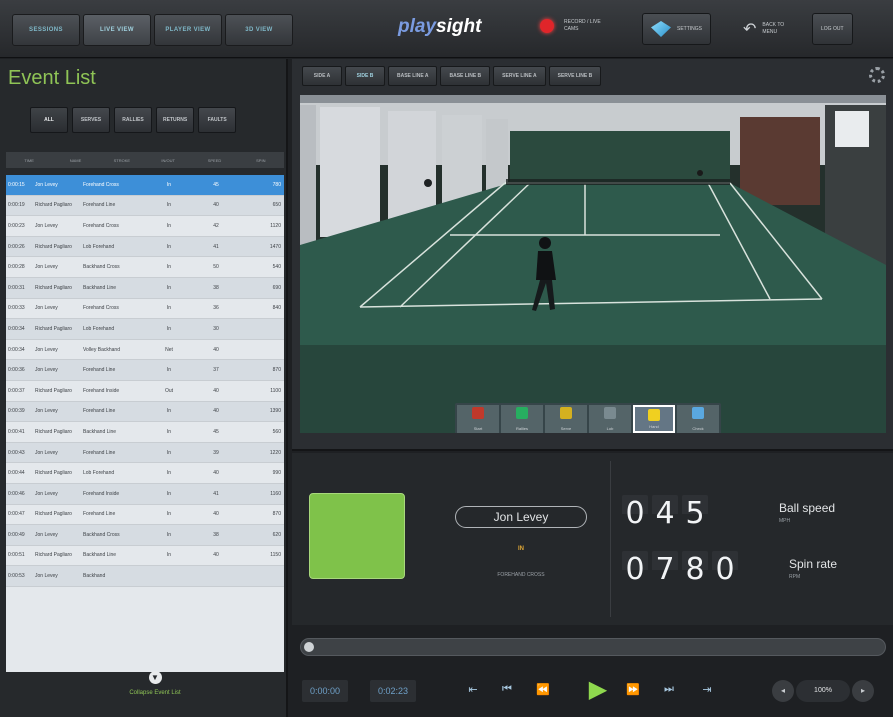 The height and width of the screenshot is (717, 893). I want to click on current-time: 0:00:00, so click(325, 691).